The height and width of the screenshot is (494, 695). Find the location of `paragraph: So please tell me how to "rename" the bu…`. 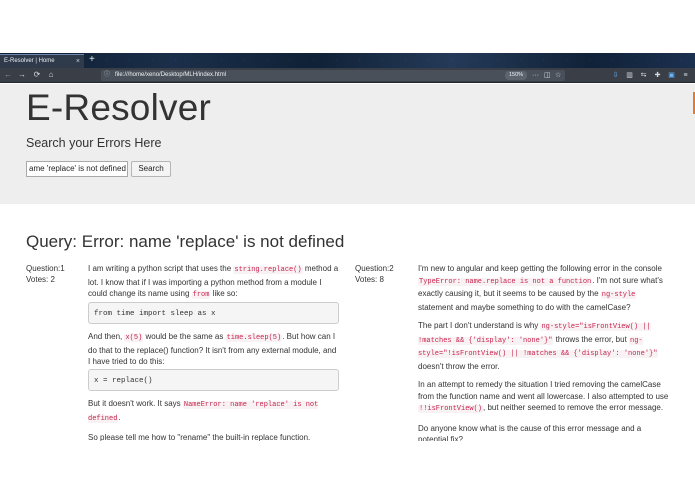

paragraph: So please tell me how to "rename" the bu… is located at coordinates (199, 437).